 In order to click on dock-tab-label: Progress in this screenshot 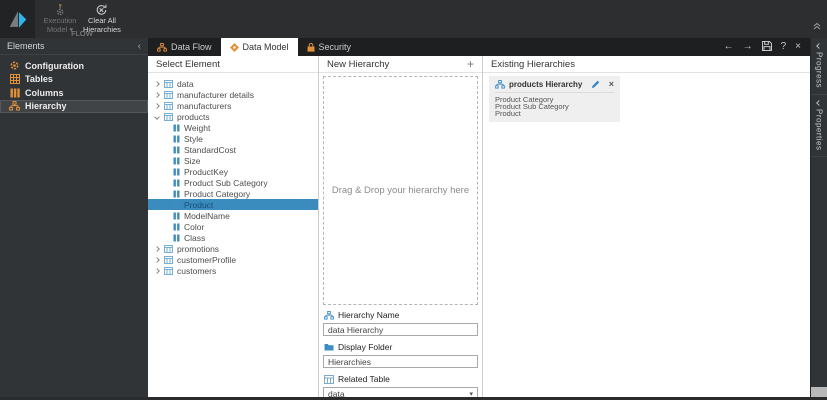, I will do `click(819, 70)`.